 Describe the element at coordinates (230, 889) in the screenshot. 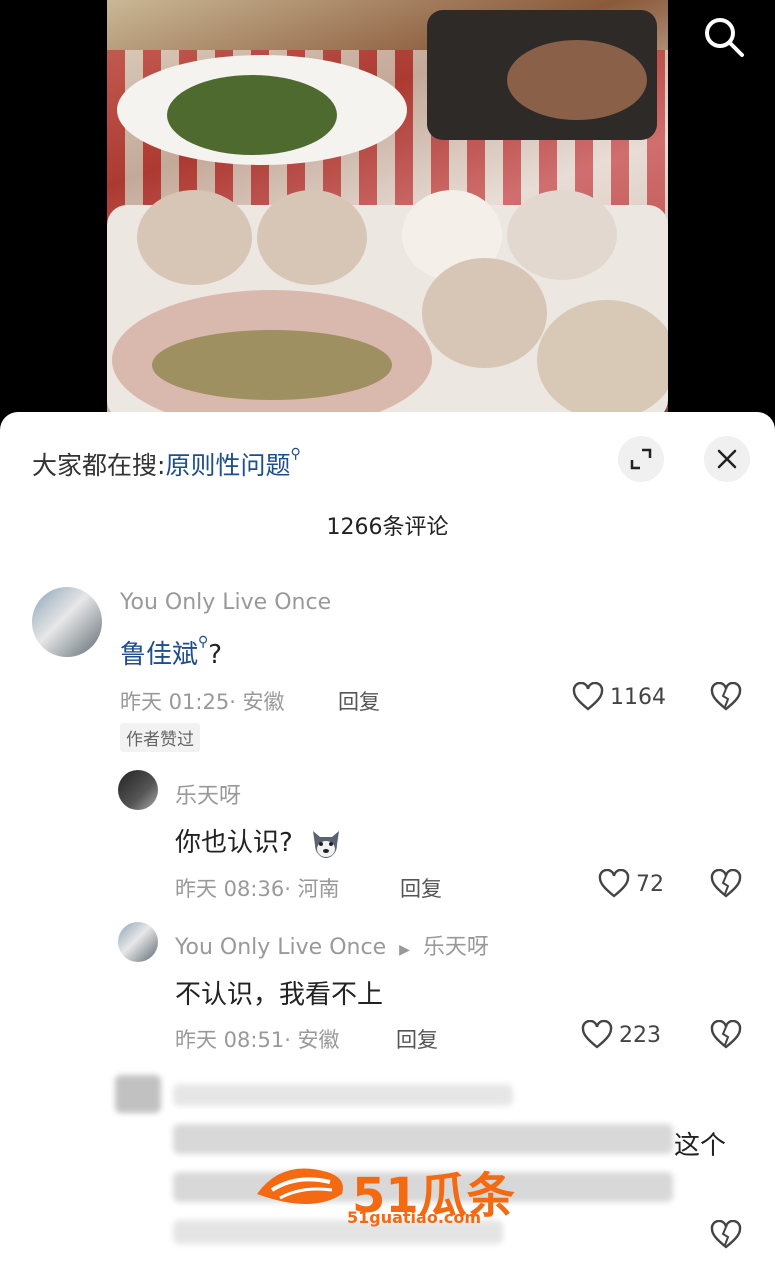

I see `comment-timestamp: 昨天 08:36` at that location.